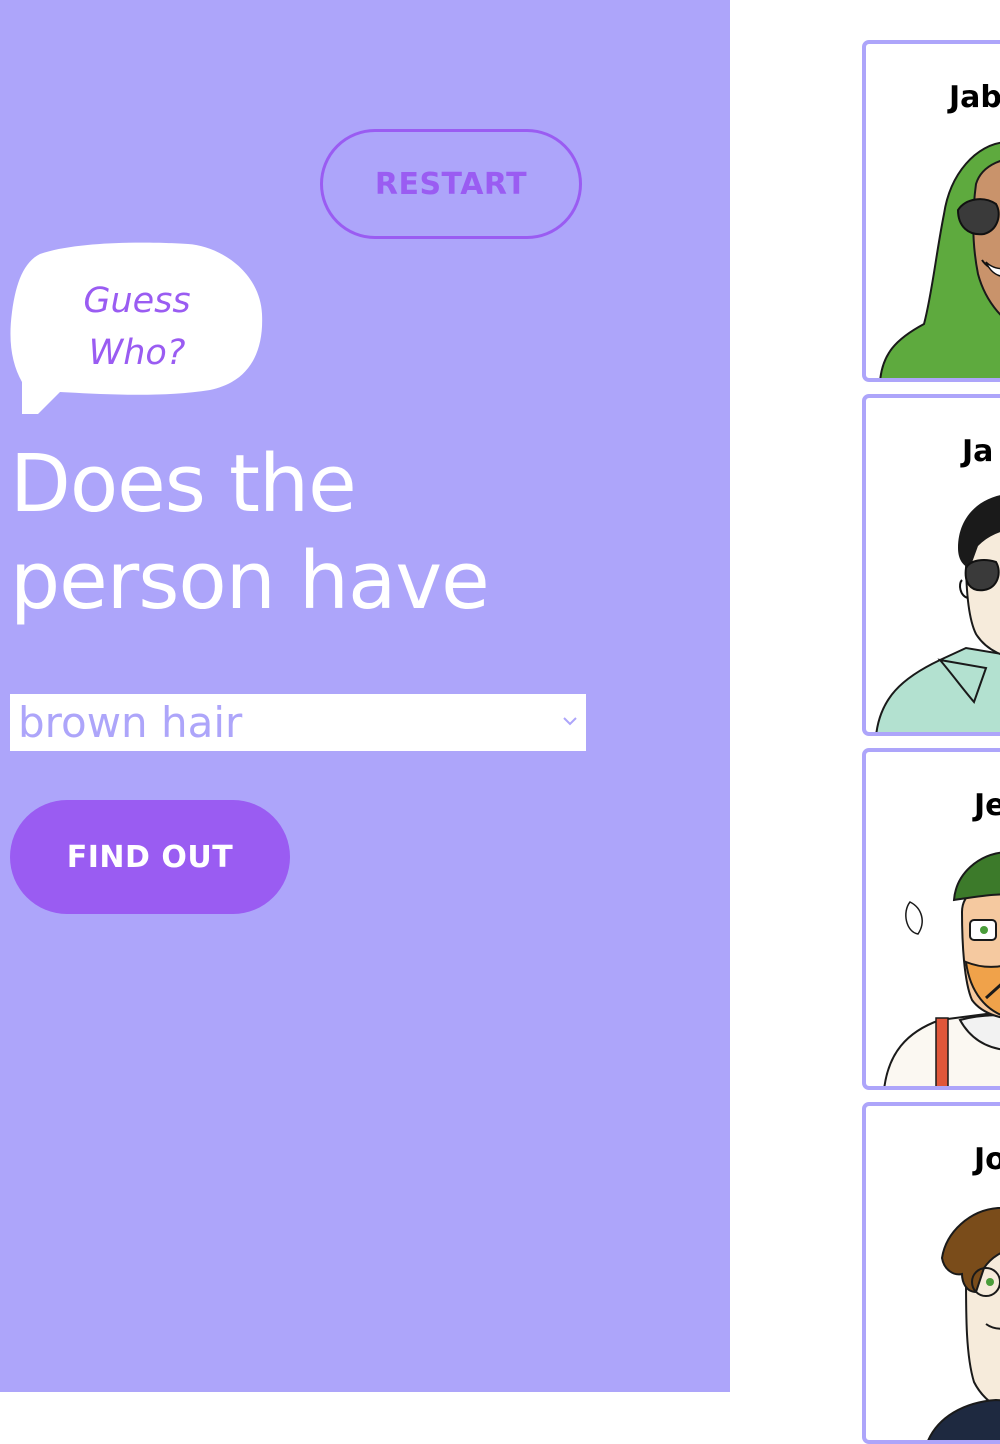 The height and width of the screenshot is (1444, 1000). I want to click on bubble-line-guess: Guess, so click(137, 301).